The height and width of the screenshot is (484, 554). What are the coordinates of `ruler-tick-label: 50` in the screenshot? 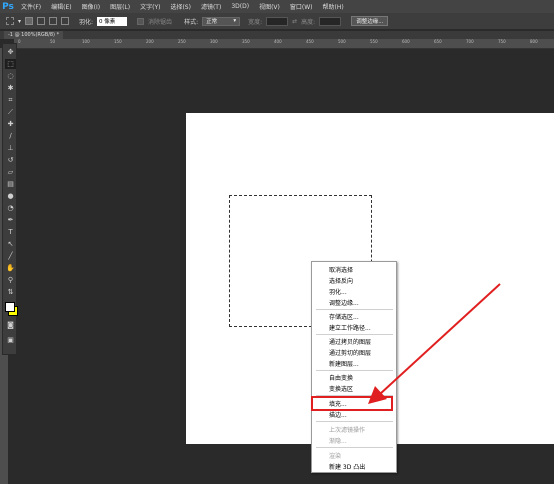 It's located at (53, 41).